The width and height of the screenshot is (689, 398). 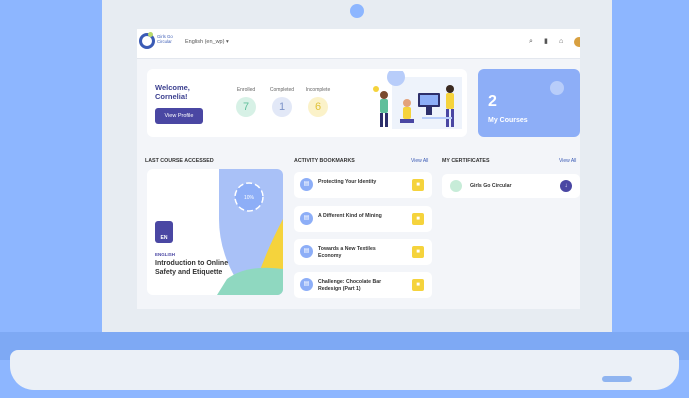 I want to click on bookmark-item: ▤ Protecting Your Identity ■, so click(x=363, y=185).